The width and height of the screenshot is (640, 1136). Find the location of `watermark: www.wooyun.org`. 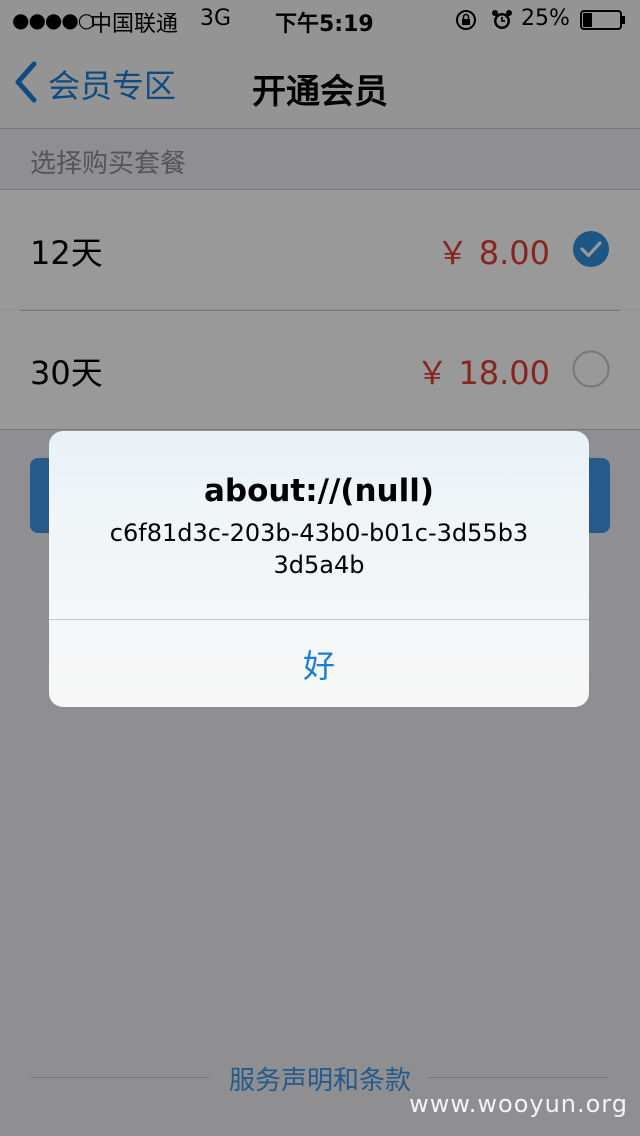

watermark: www.wooyun.org is located at coordinates (518, 1104).